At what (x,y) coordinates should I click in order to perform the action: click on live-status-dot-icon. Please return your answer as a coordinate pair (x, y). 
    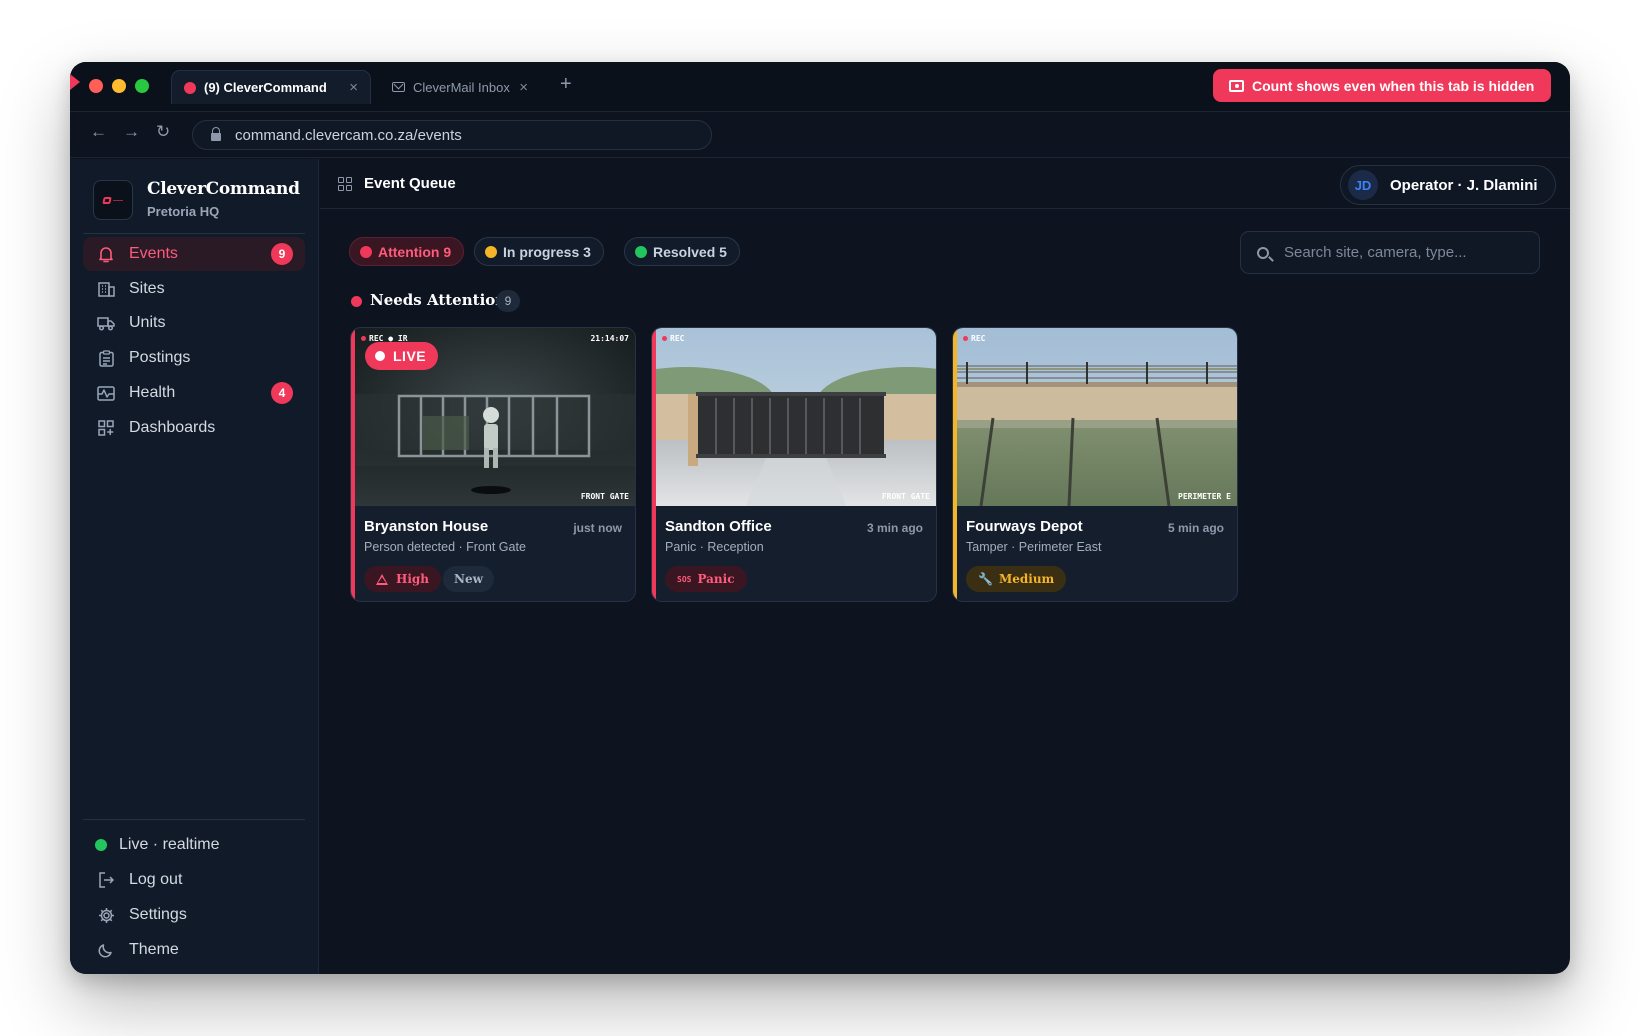
    Looking at the image, I should click on (101, 845).